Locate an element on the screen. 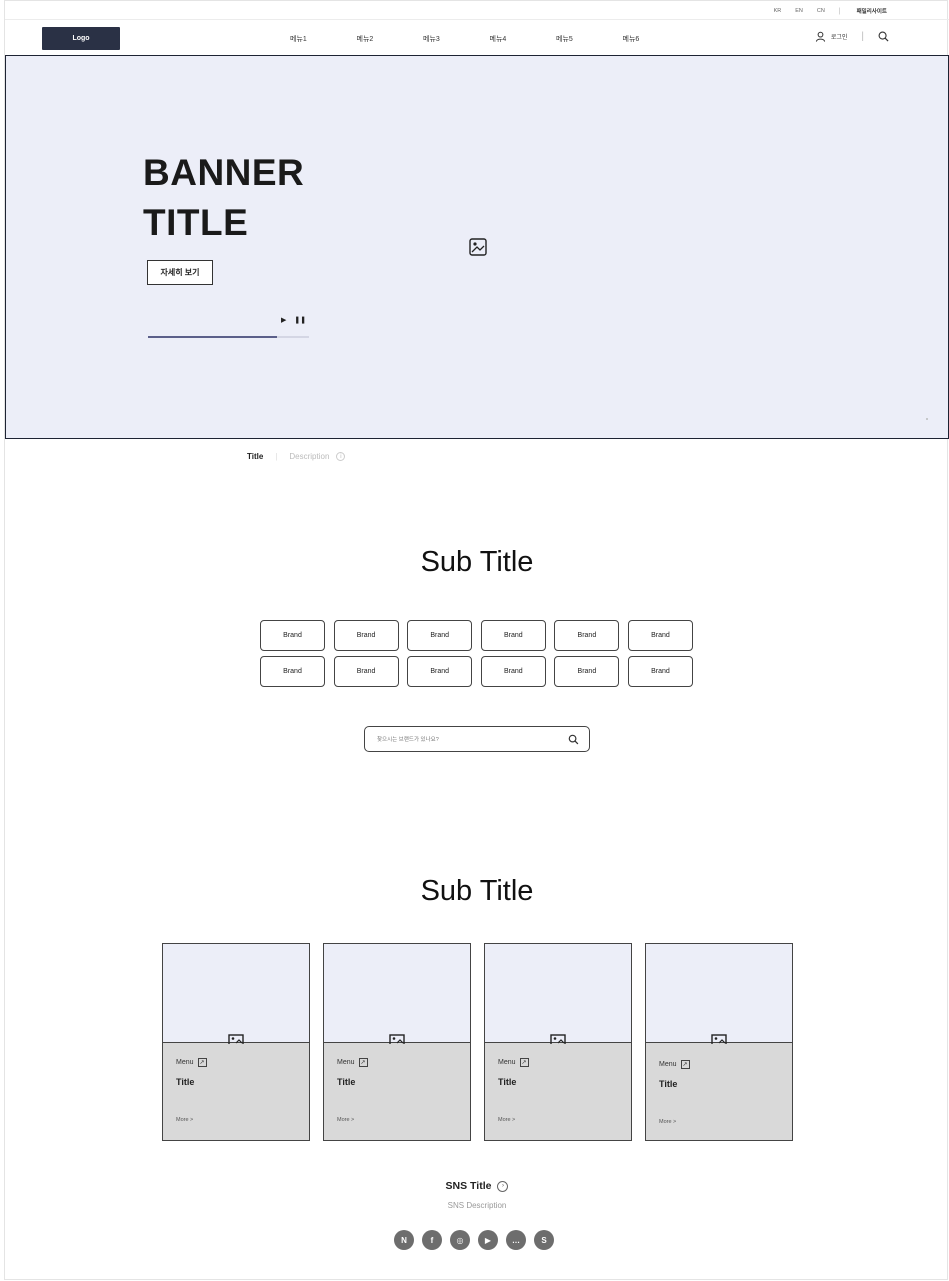  user-icon is located at coordinates (820, 36).